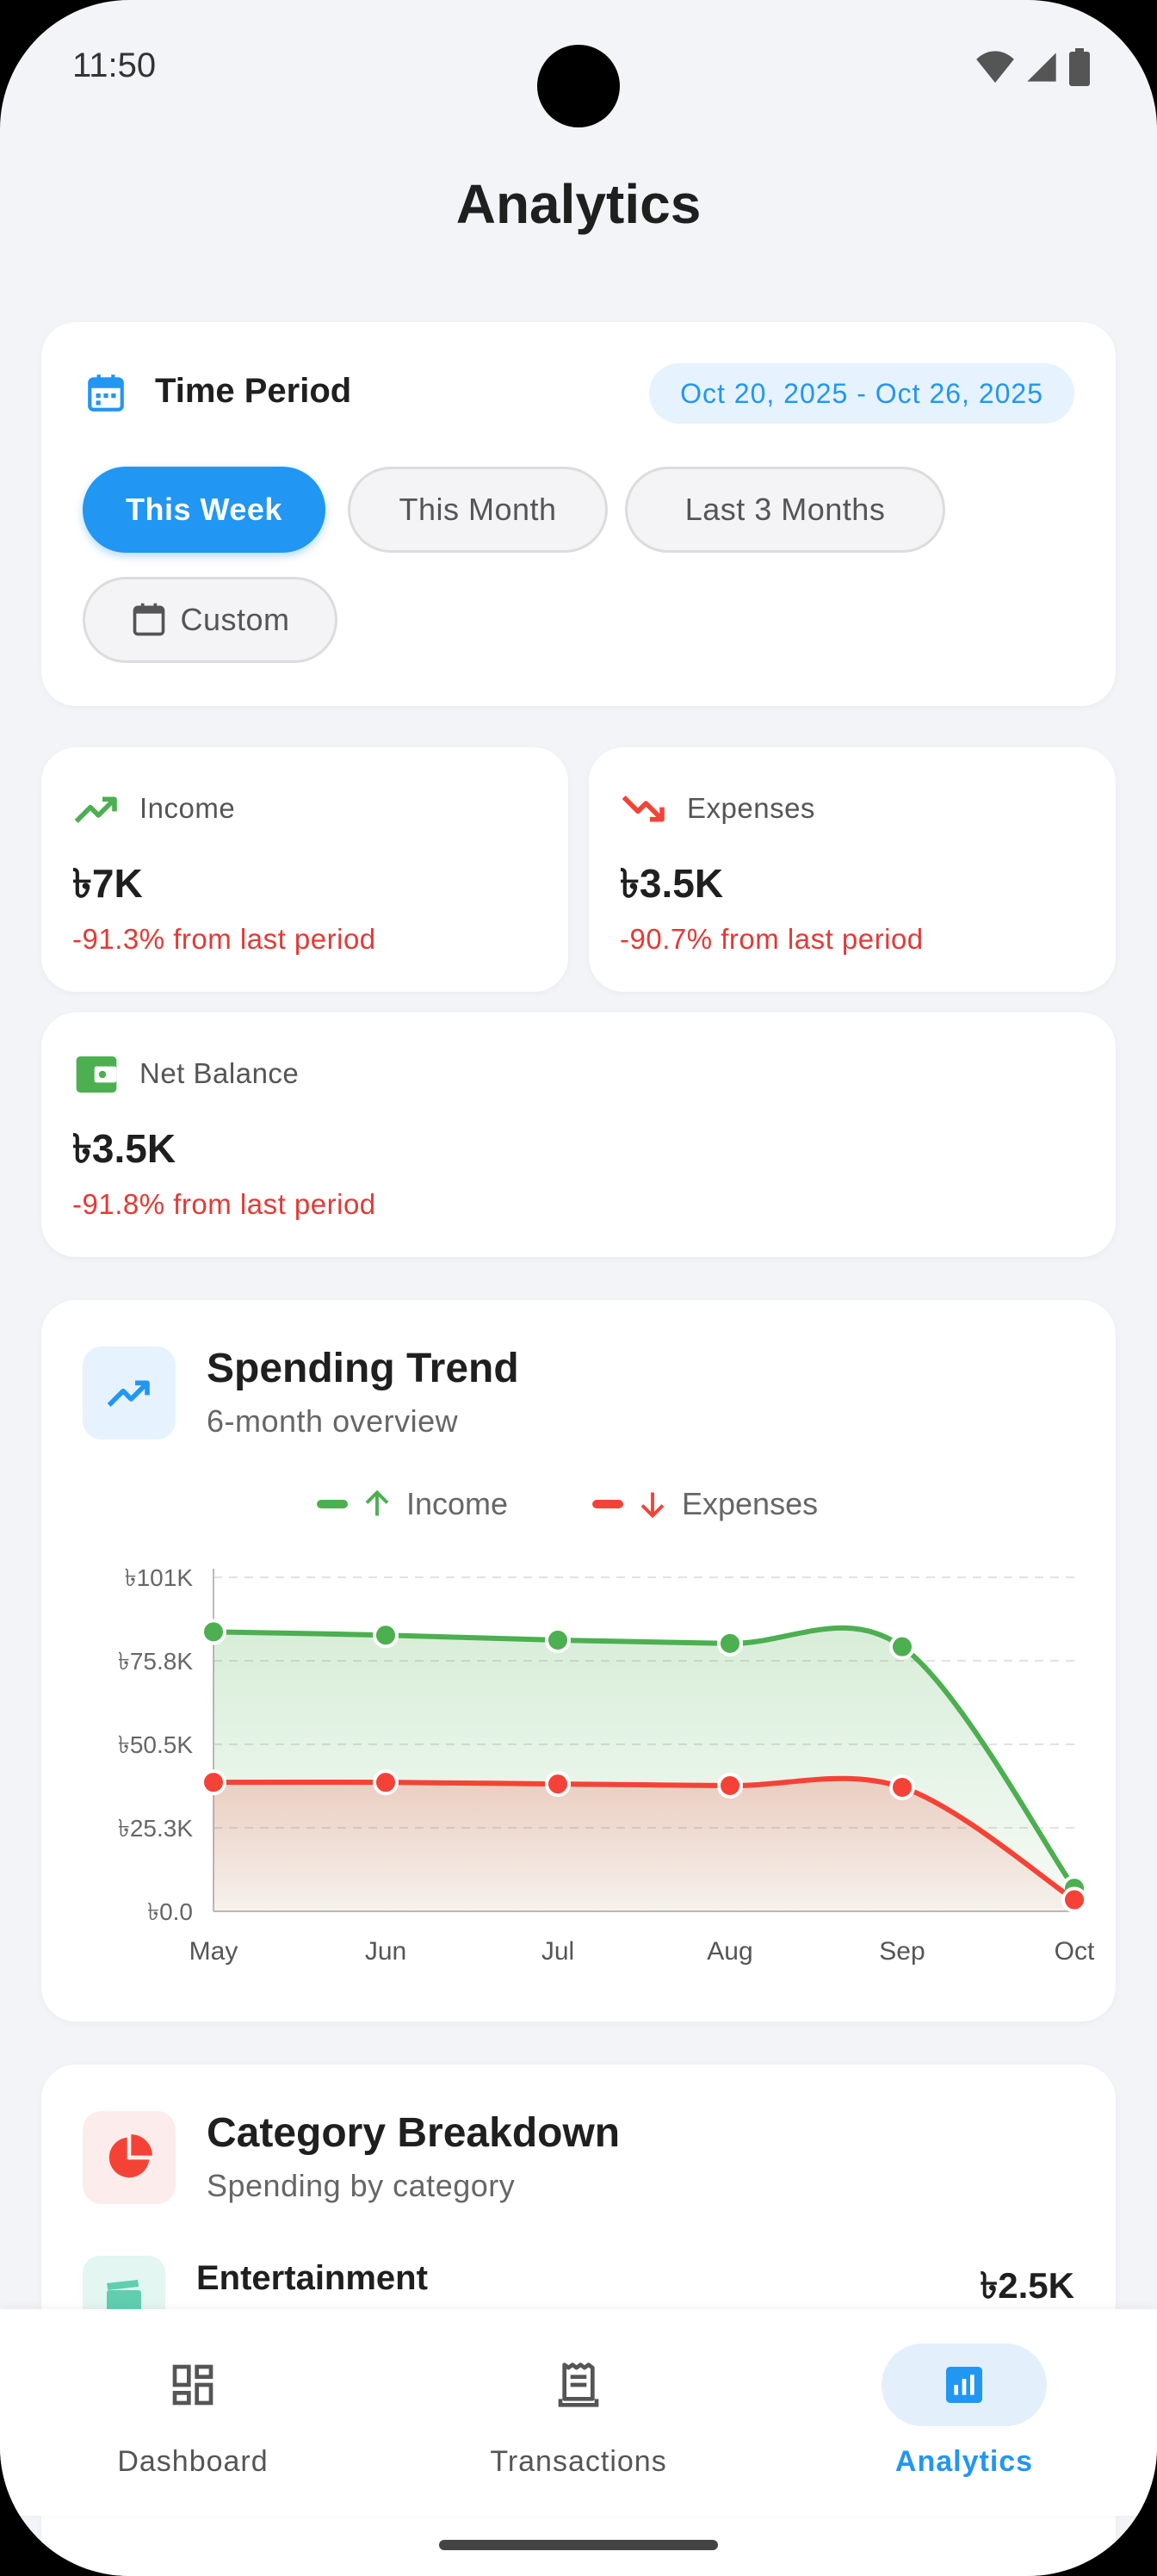 This screenshot has height=2576, width=1157. Describe the element at coordinates (170, 1912) in the screenshot. I see `y-tick-label: ৳0.0` at that location.